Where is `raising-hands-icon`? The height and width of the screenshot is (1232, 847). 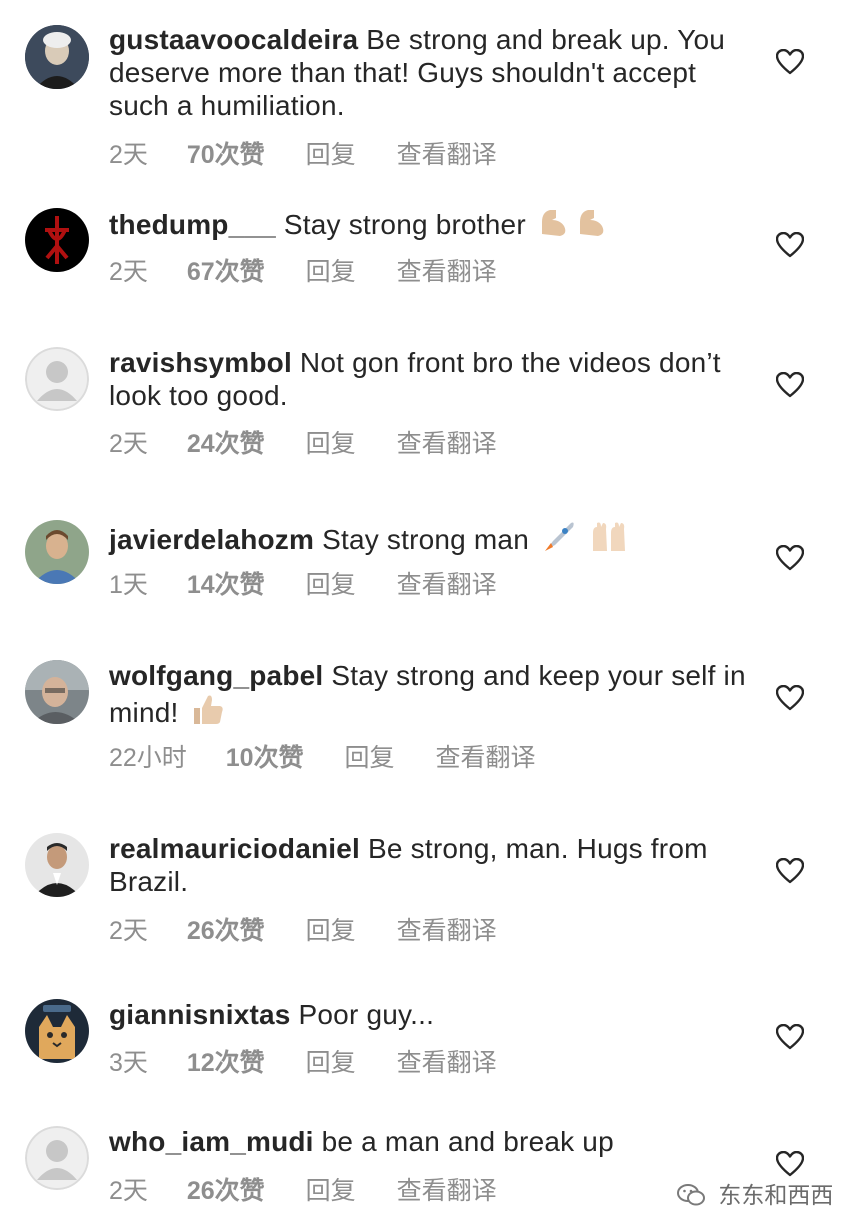 raising-hands-icon is located at coordinates (609, 539).